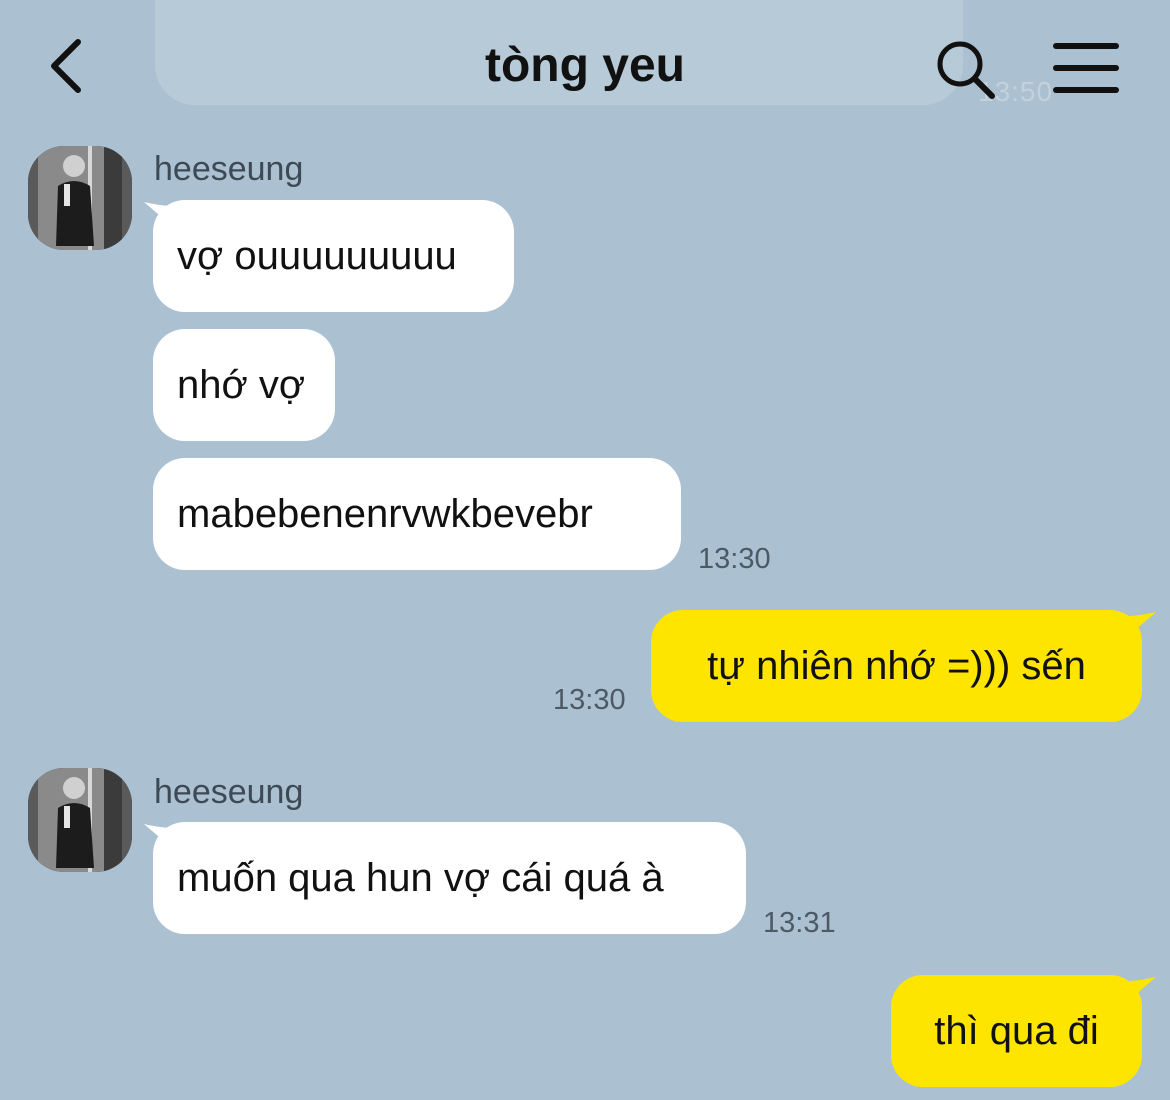  I want to click on hamburger-menu-icon, so click(1087, 68).